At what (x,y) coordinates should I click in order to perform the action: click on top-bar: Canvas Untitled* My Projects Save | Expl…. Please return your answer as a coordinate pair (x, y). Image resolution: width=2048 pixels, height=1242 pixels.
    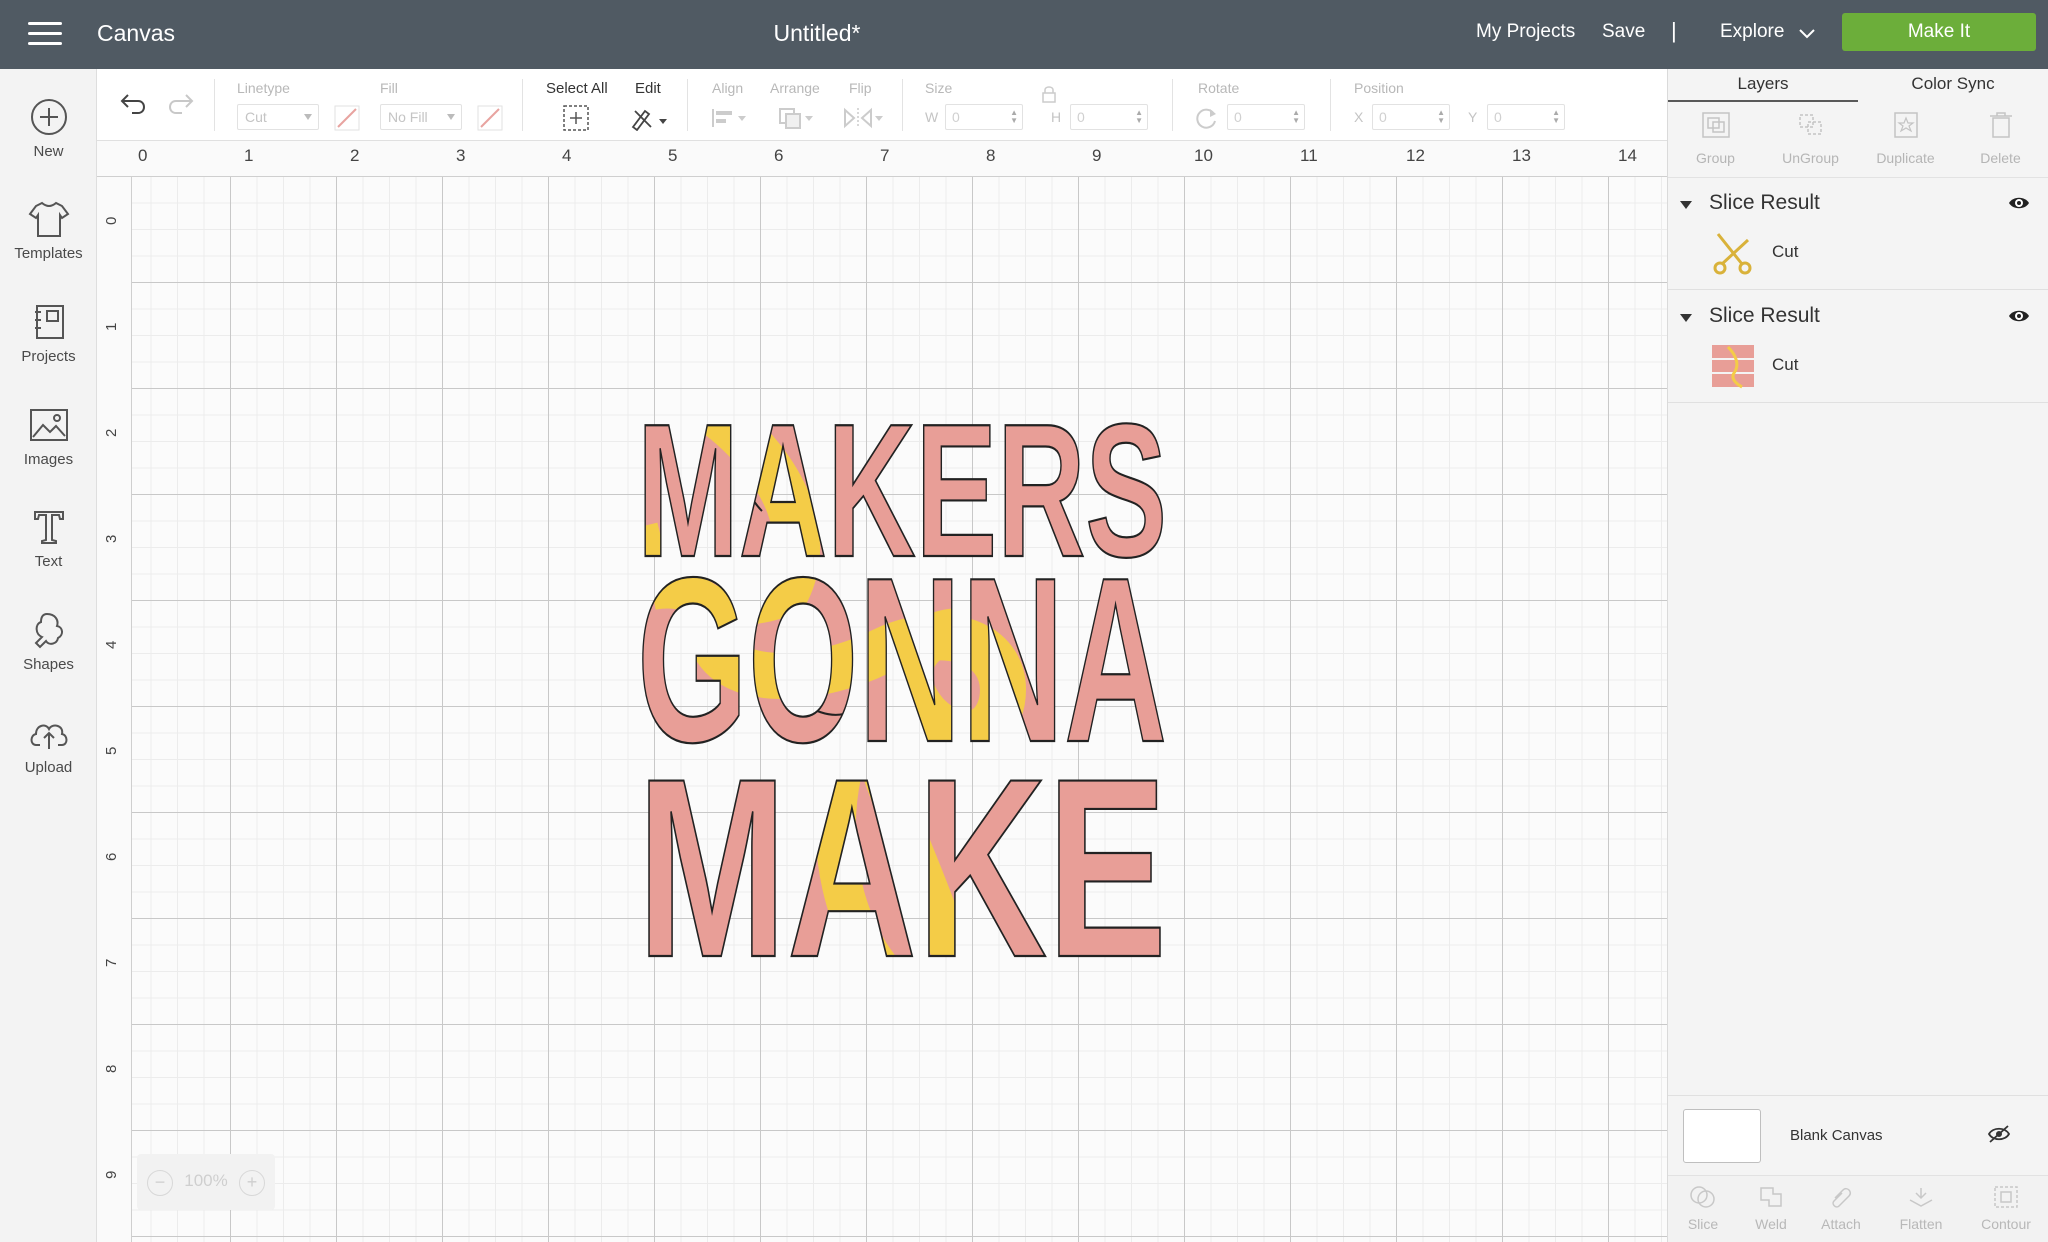
    Looking at the image, I should click on (1024, 34).